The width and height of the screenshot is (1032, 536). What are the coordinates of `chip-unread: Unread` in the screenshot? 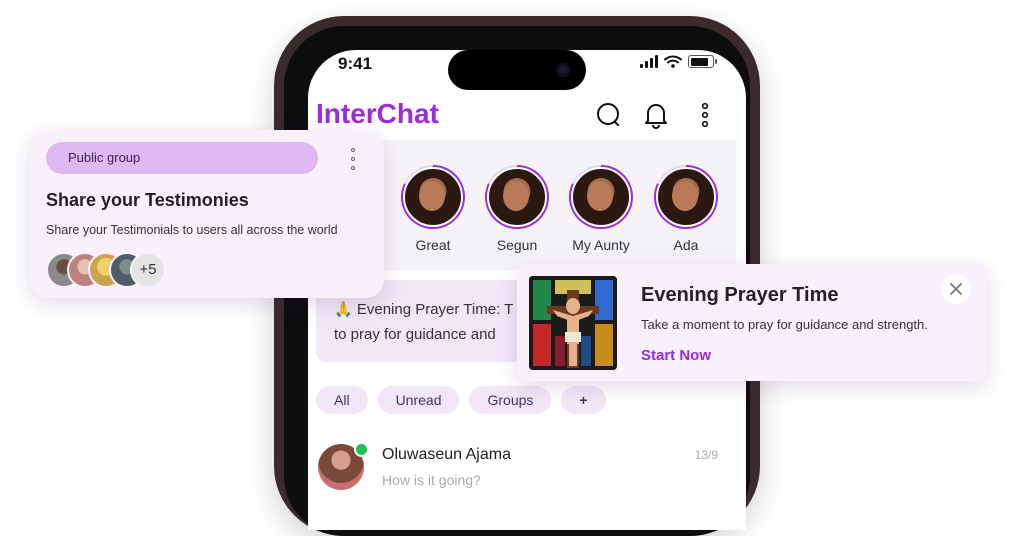 It's located at (418, 400).